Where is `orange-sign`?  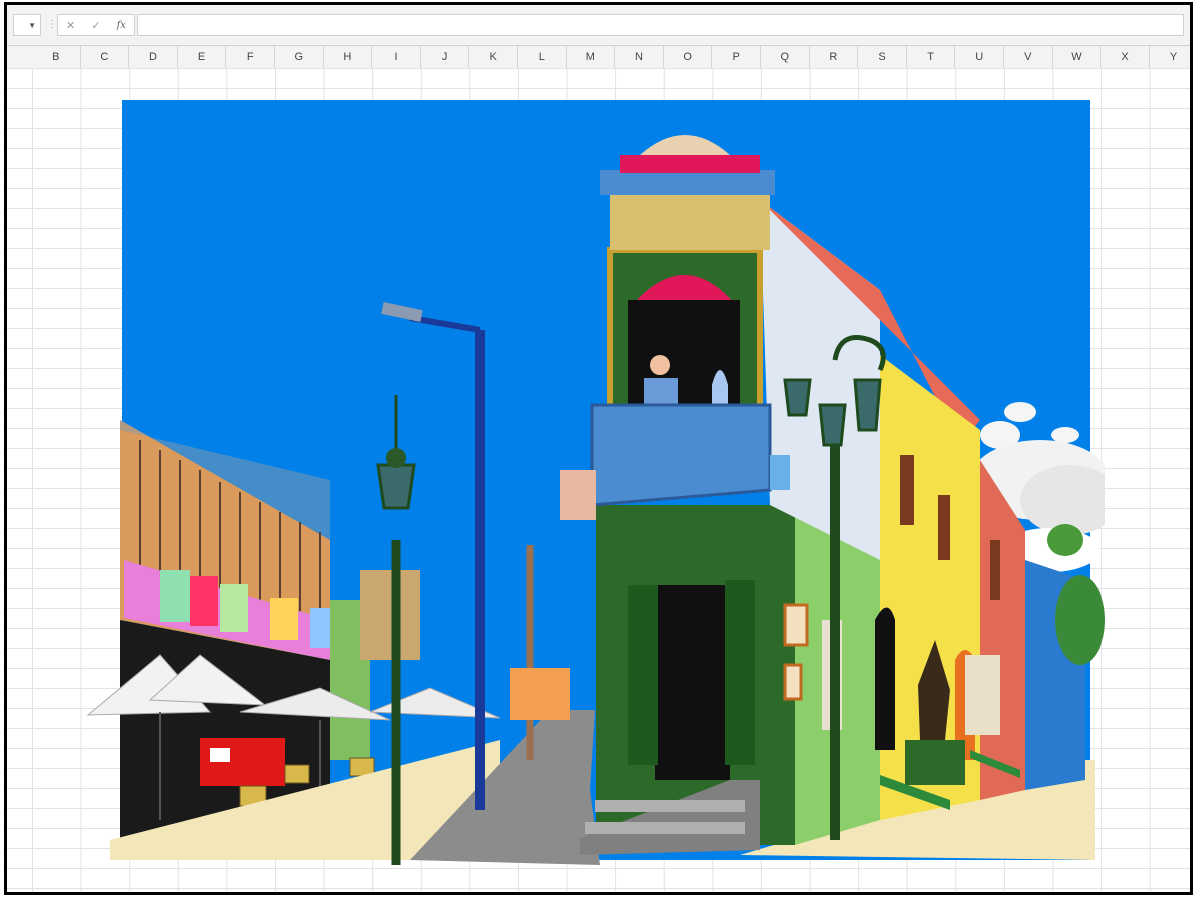 orange-sign is located at coordinates (540, 694).